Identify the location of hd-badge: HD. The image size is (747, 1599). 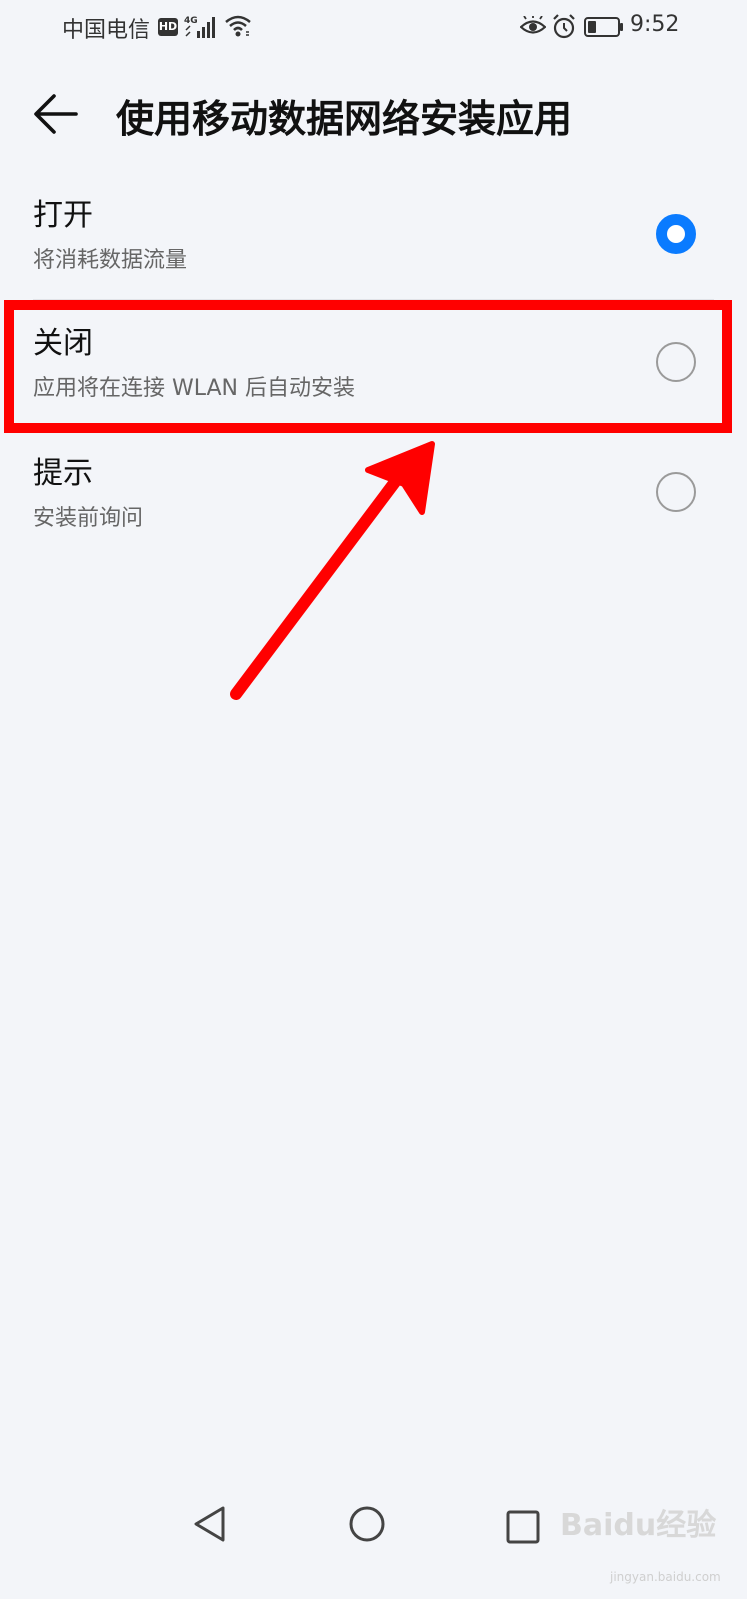
(168, 27).